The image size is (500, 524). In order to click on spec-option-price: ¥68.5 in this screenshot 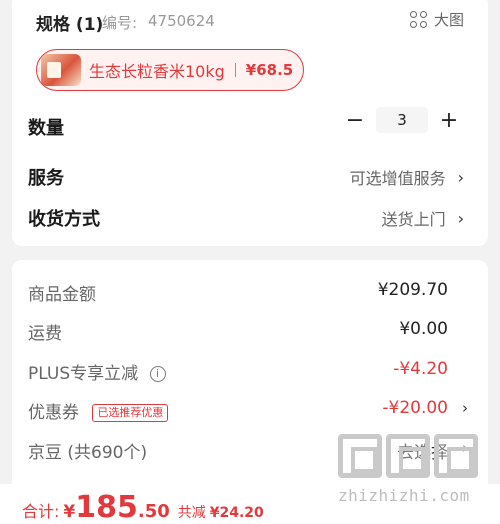, I will do `click(269, 70)`.